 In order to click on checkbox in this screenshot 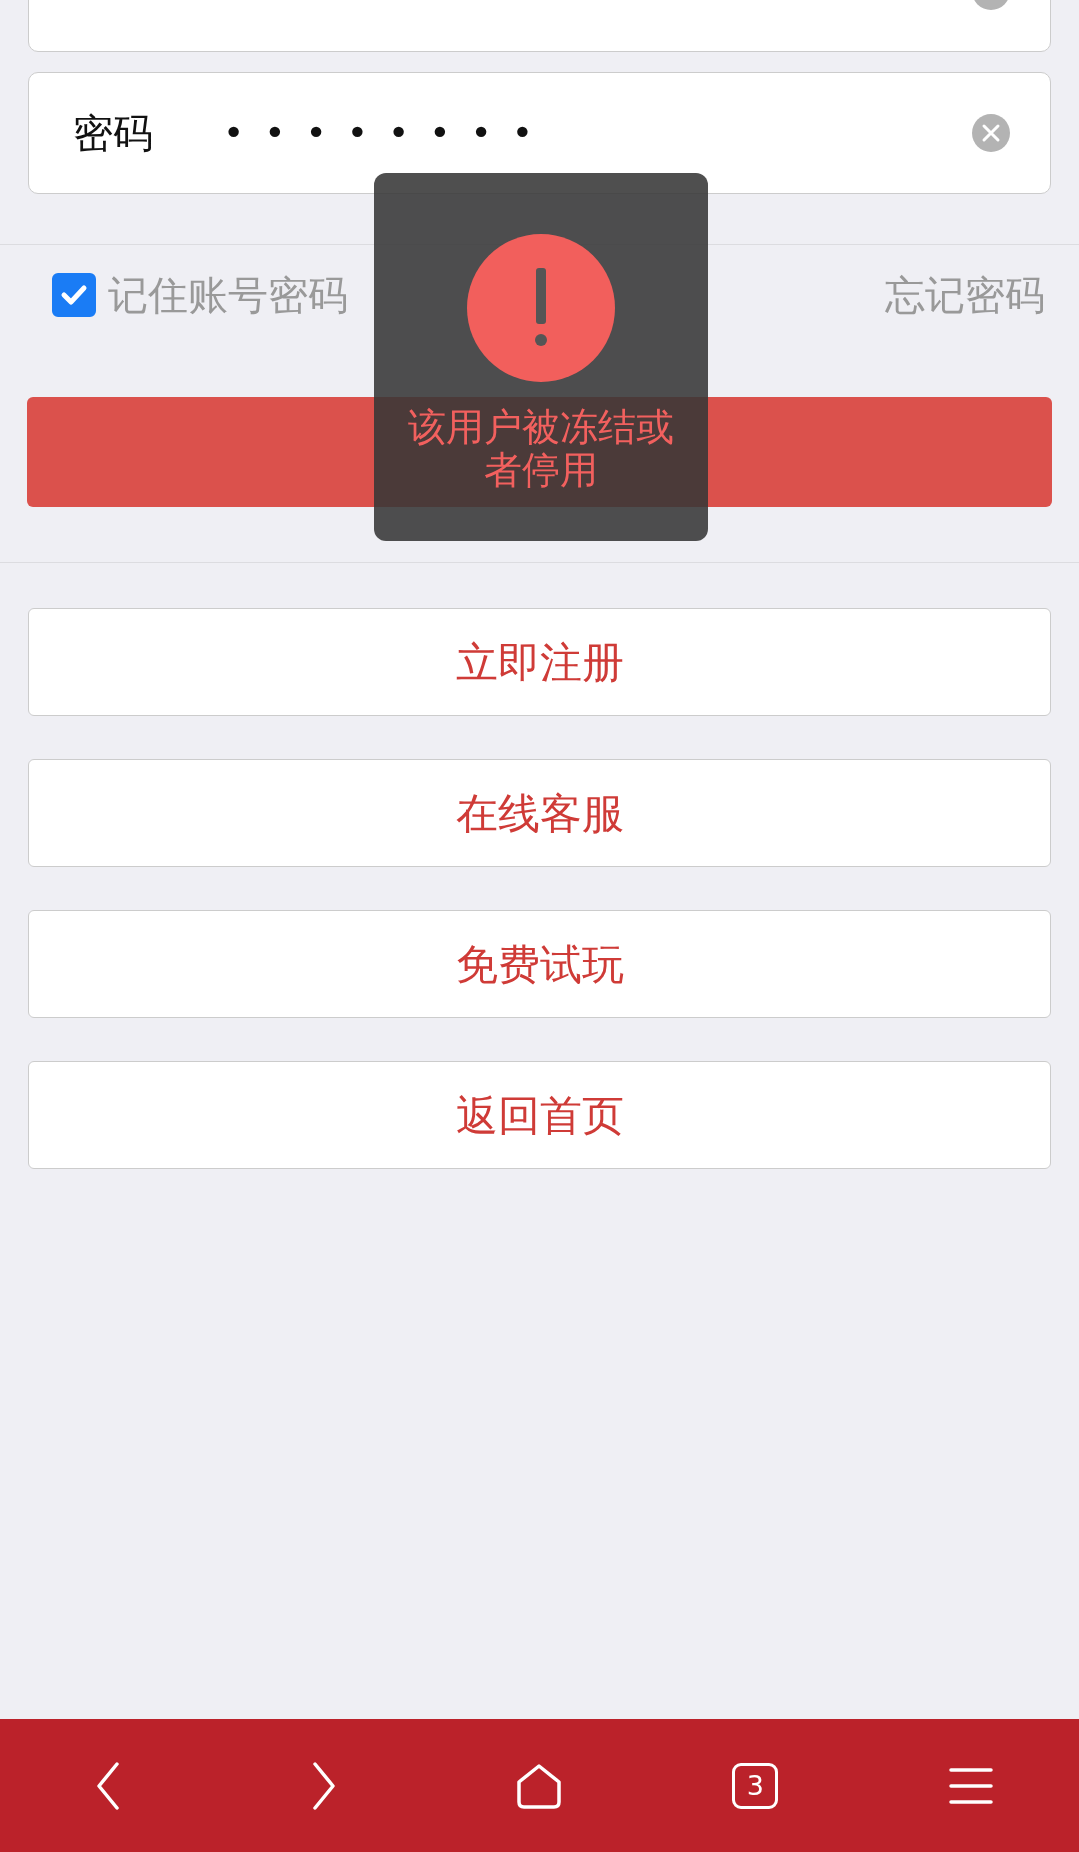, I will do `click(74, 295)`.